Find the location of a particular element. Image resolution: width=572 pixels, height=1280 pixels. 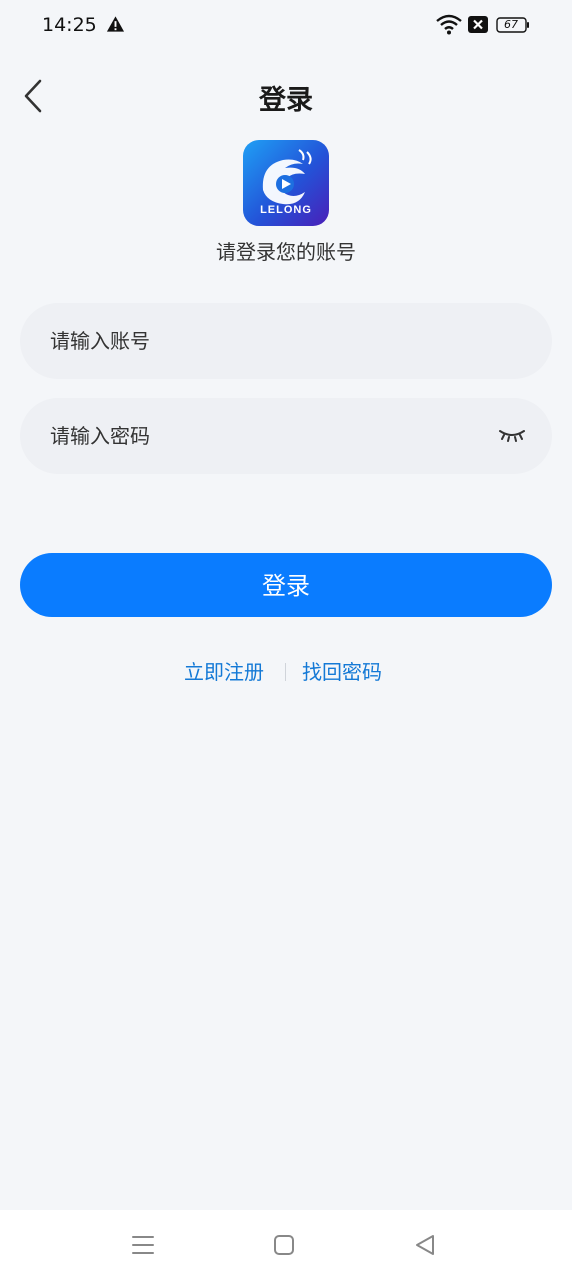

auth-links: 立即注册 找回密码 is located at coordinates (286, 671).